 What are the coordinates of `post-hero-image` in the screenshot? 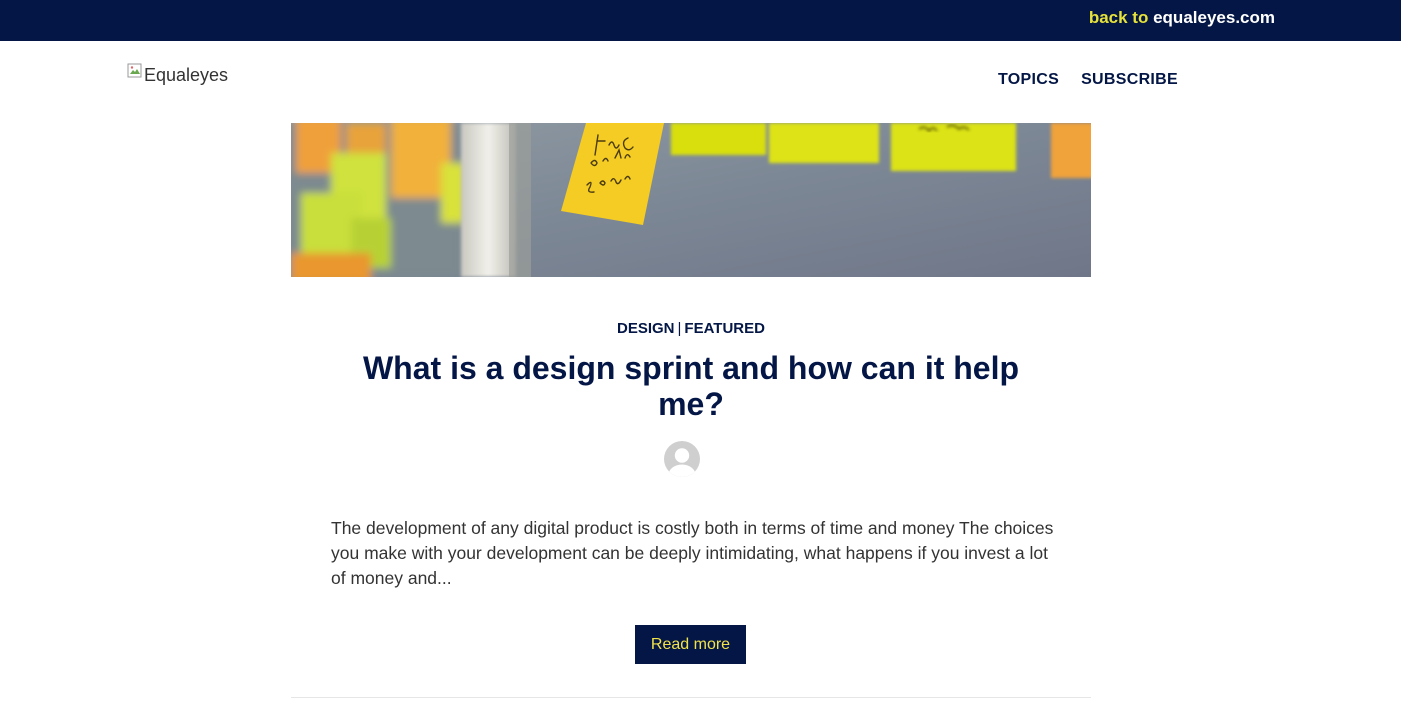 It's located at (691, 200).